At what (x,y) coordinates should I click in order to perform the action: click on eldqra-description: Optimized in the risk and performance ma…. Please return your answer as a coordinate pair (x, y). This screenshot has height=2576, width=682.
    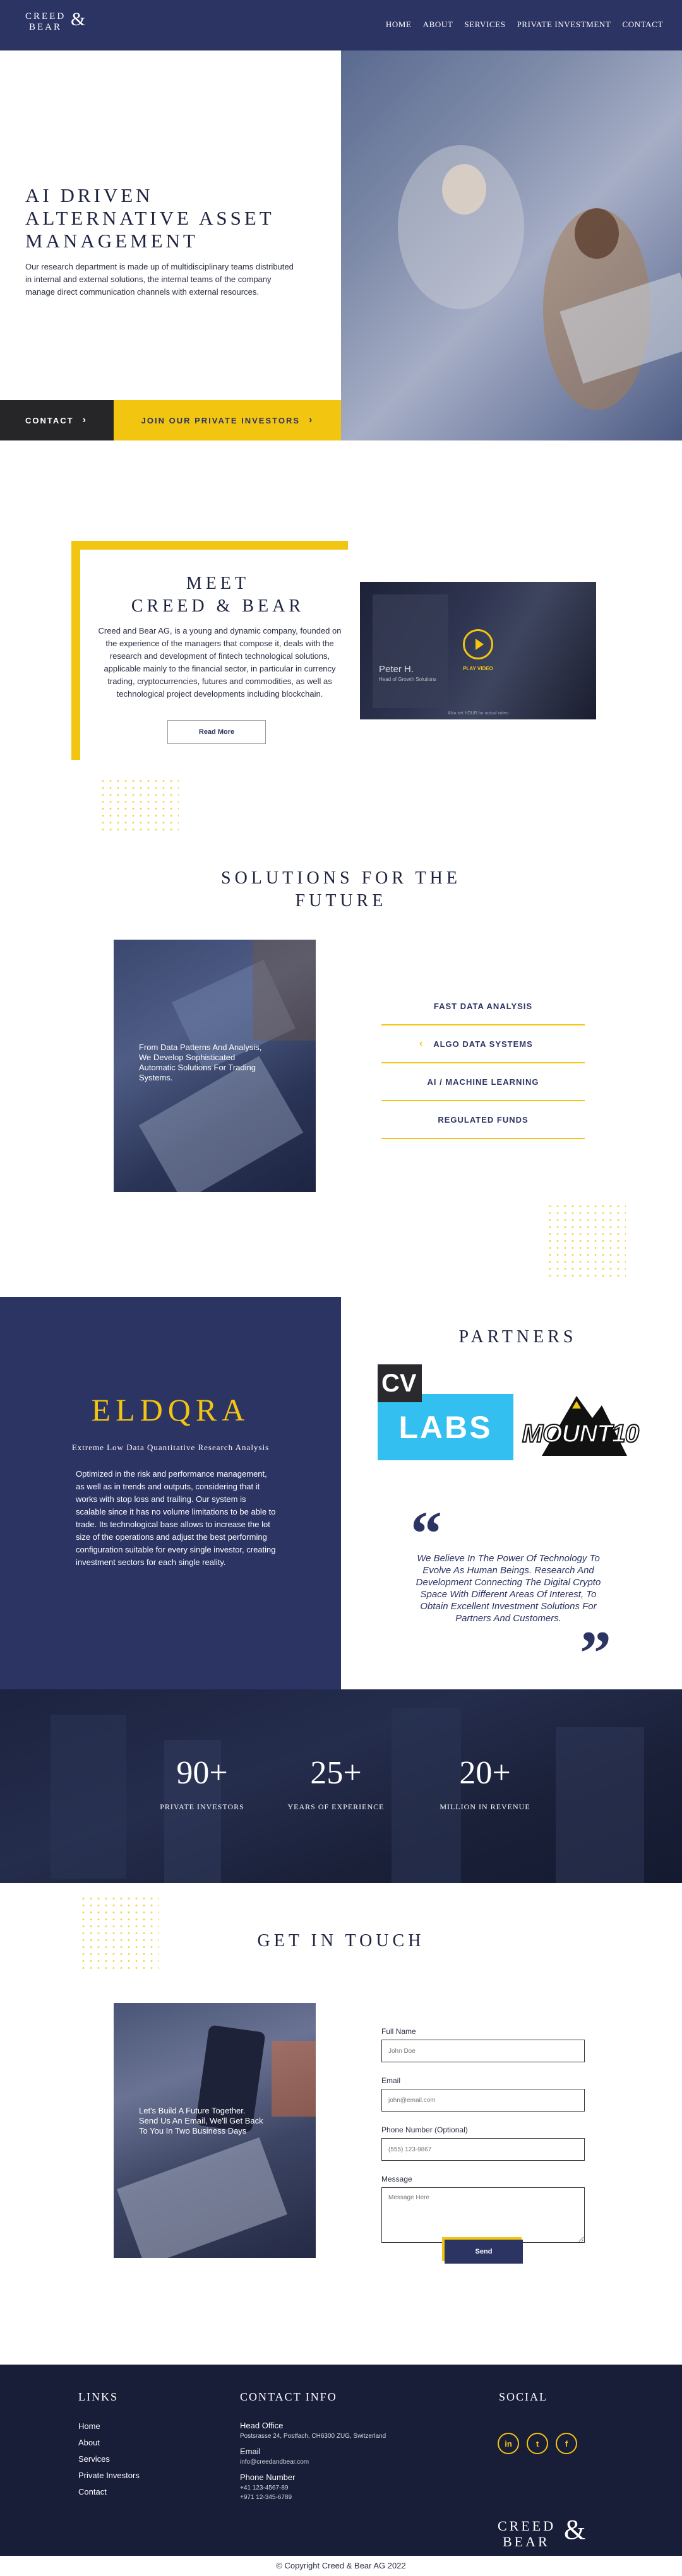
    Looking at the image, I should click on (176, 1518).